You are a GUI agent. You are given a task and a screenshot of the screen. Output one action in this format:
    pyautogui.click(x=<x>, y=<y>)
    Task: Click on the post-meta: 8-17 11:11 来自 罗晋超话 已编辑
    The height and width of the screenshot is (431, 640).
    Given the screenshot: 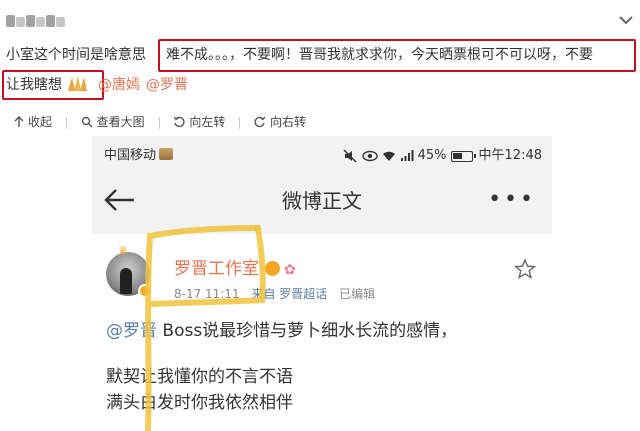 What is the action you would take?
    pyautogui.click(x=278, y=294)
    